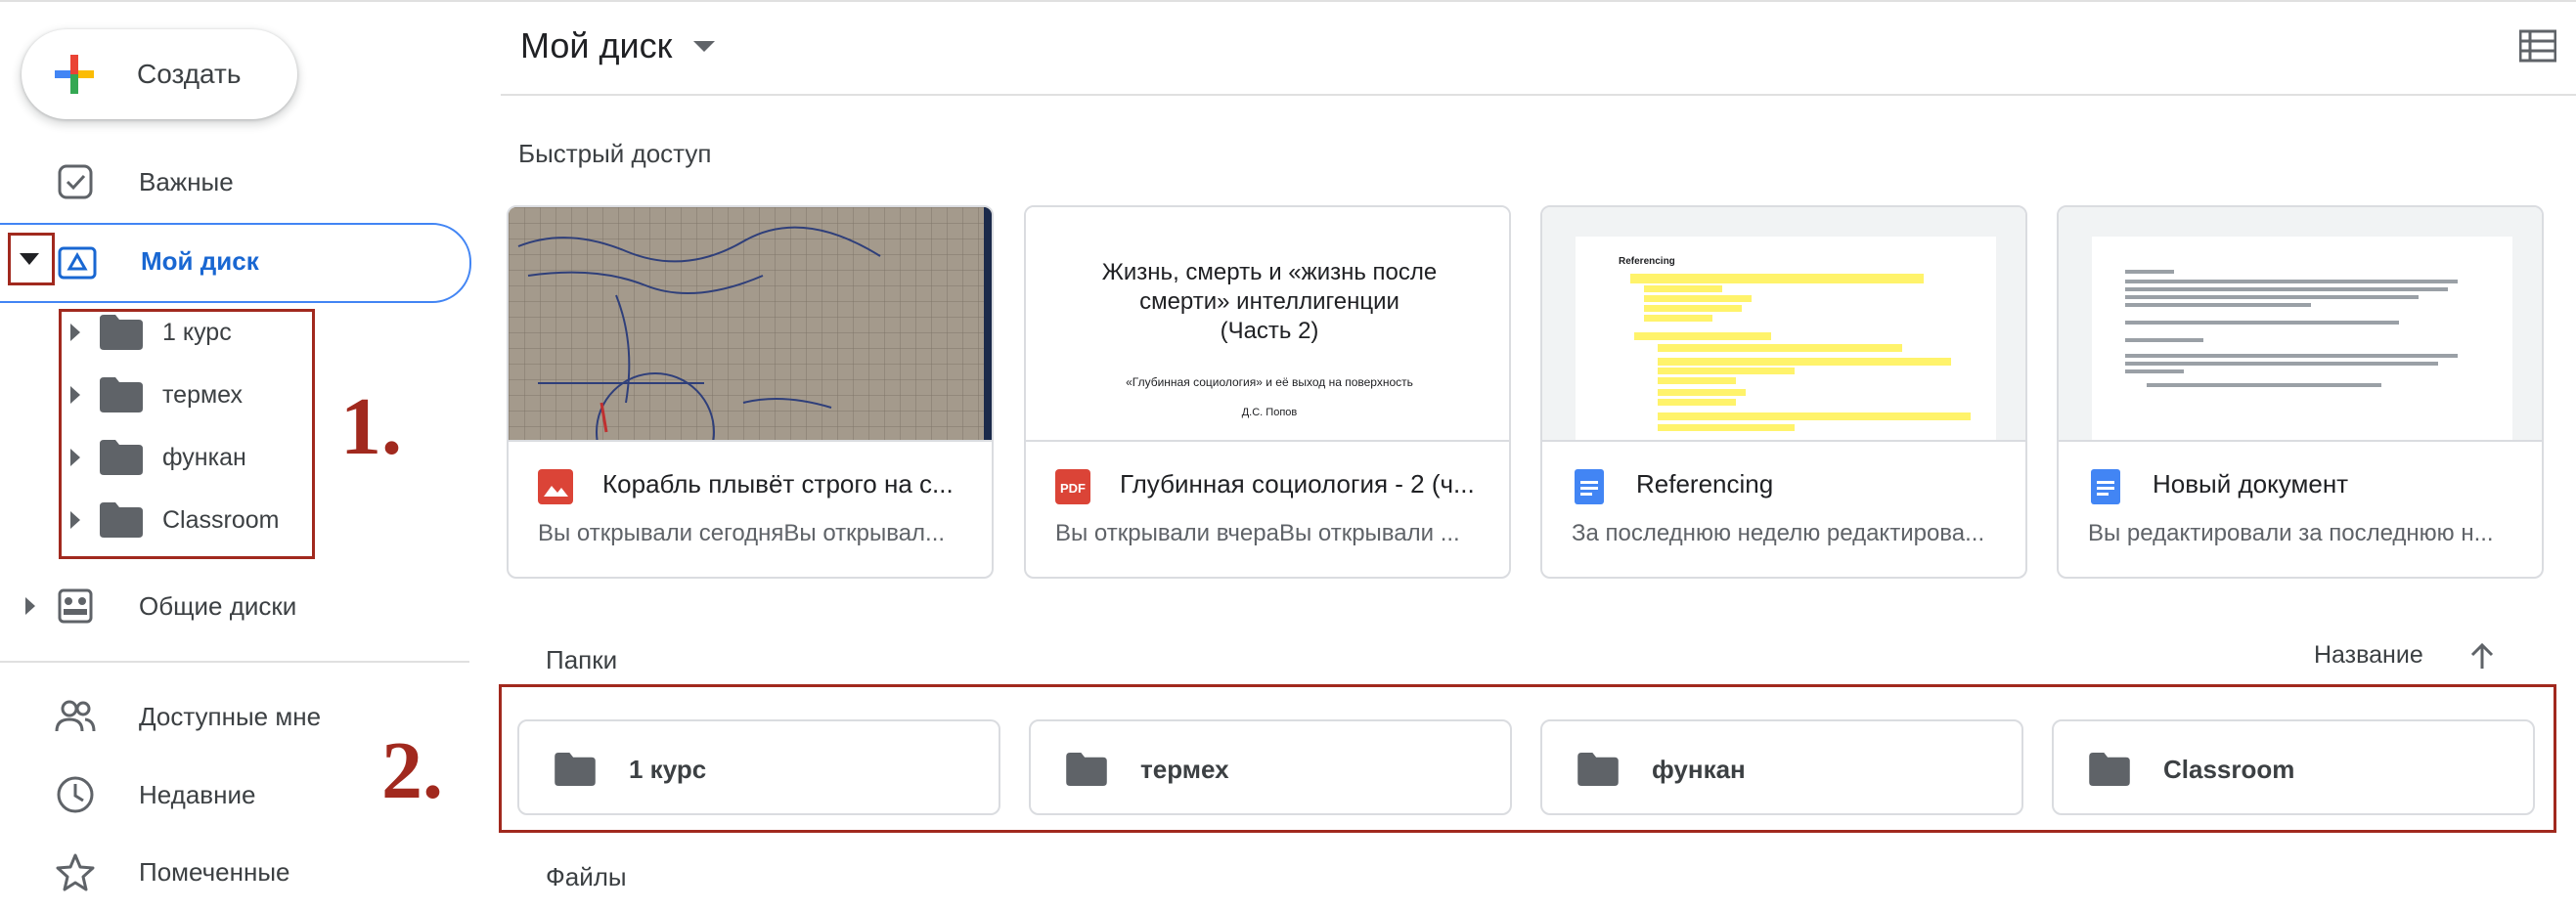 The image size is (2576, 911). I want to click on folder-name: функан, so click(1699, 769).